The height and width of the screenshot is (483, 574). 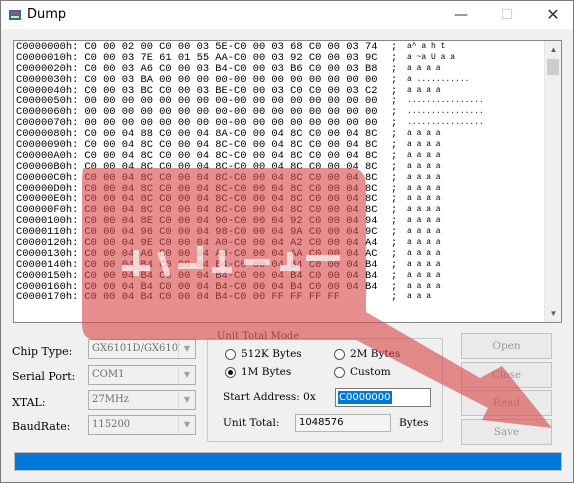 I want to click on dump-row-ascii: a ~a U a a, so click(x=431, y=57).